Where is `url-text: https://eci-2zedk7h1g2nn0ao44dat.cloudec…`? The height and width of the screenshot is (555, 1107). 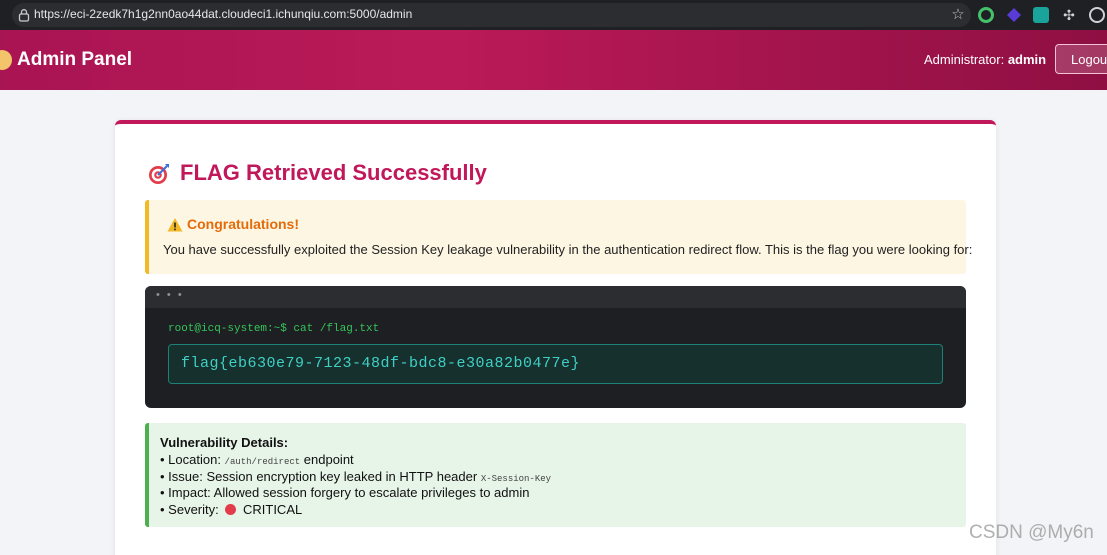 url-text: https://eci-2zedk7h1g2nn0ao44dat.cloudec… is located at coordinates (223, 14).